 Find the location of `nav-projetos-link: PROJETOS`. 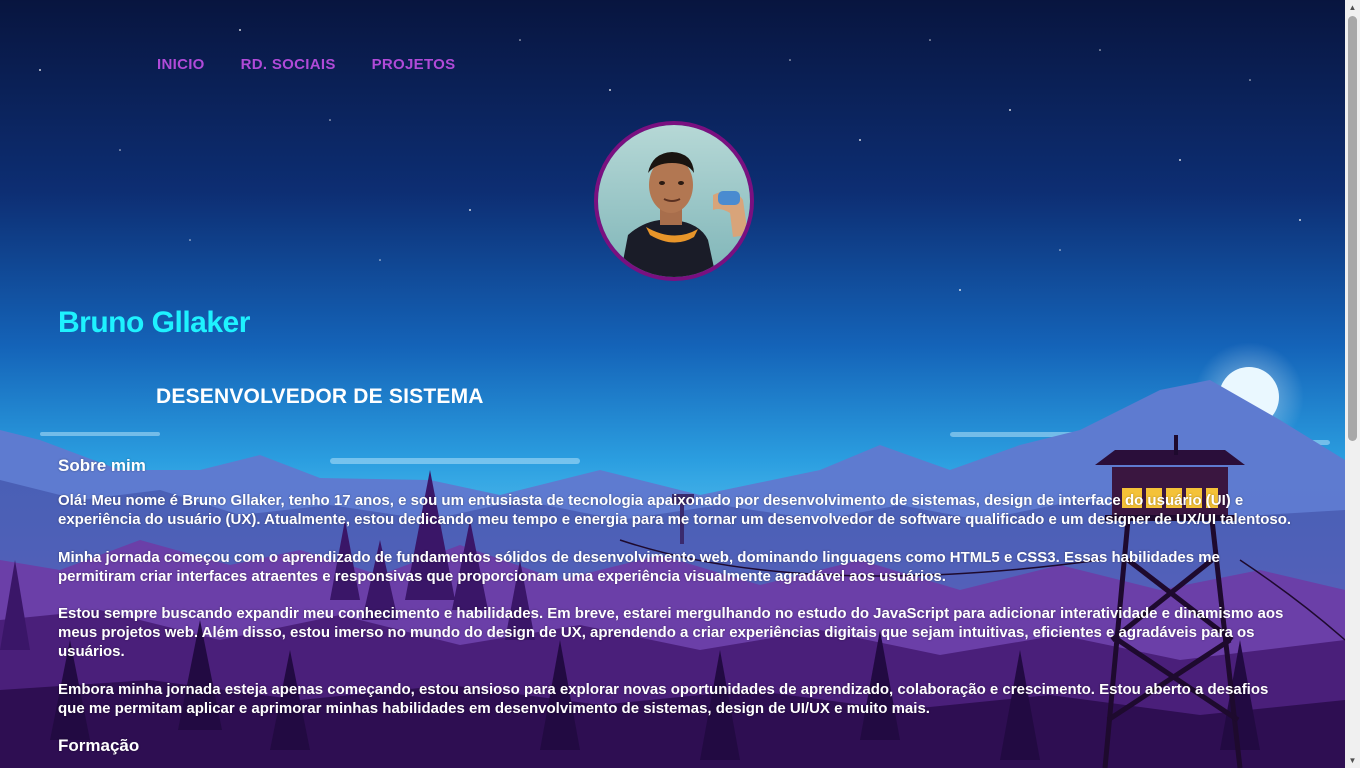

nav-projetos-link: PROJETOS is located at coordinates (414, 64).